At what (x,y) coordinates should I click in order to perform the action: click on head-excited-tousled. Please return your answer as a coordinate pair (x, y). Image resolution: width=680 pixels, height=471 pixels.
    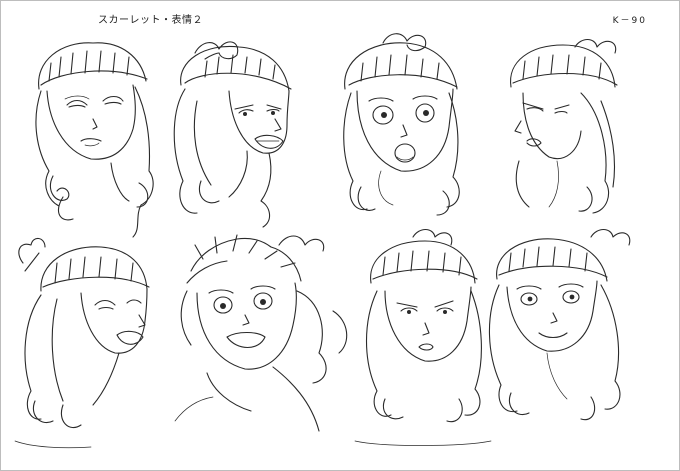
    Looking at the image, I should click on (261, 333).